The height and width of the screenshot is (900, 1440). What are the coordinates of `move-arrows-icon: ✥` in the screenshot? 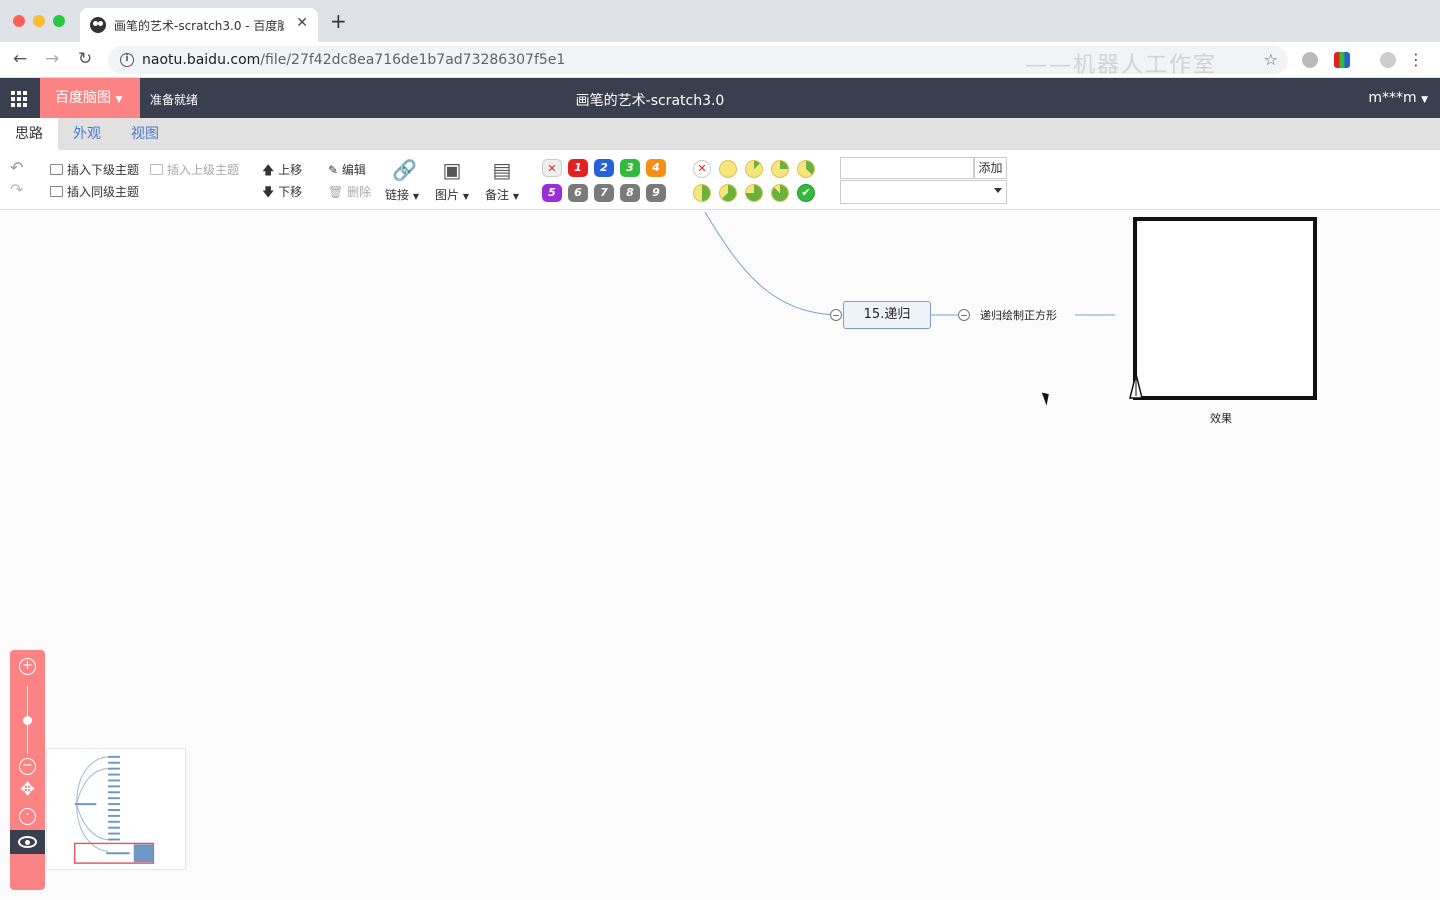 It's located at (27, 790).